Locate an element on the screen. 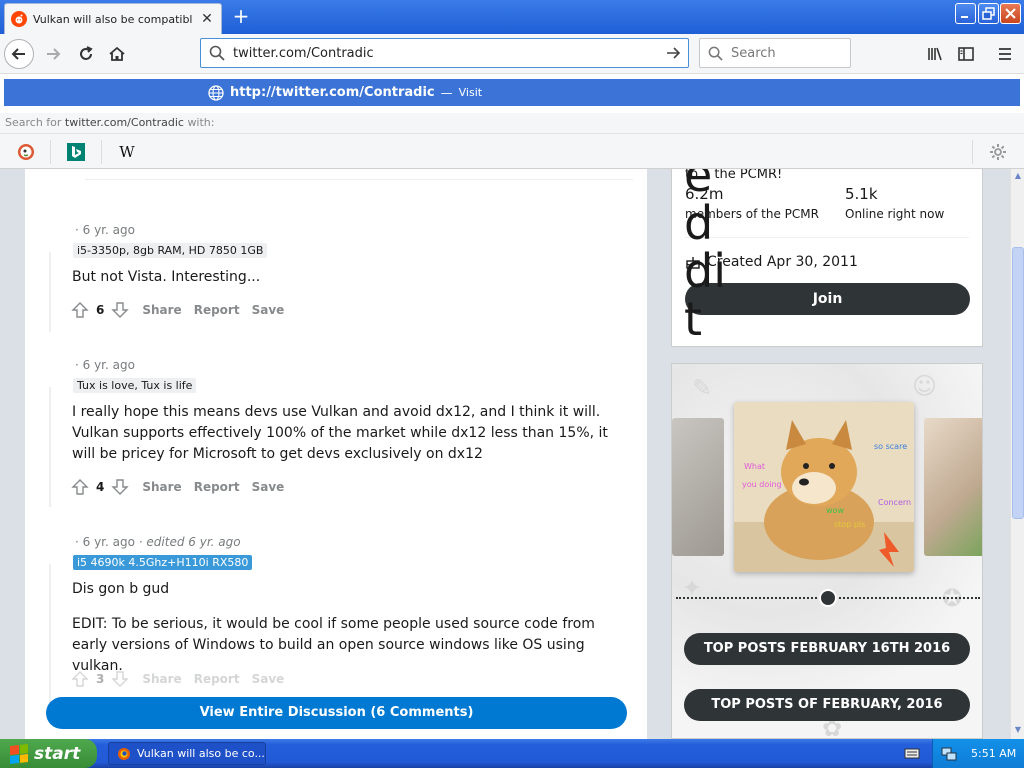 Image resolution: width=1024 pixels, height=768 pixels. url-suggestion: http://twitter.com/Contradic — Visit is located at coordinates (512, 92).